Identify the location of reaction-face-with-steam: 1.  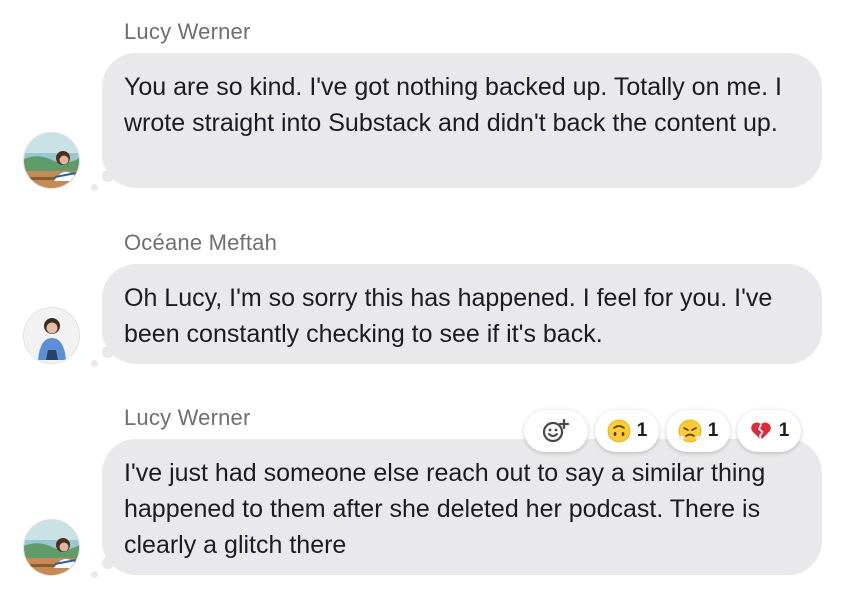
(698, 431).